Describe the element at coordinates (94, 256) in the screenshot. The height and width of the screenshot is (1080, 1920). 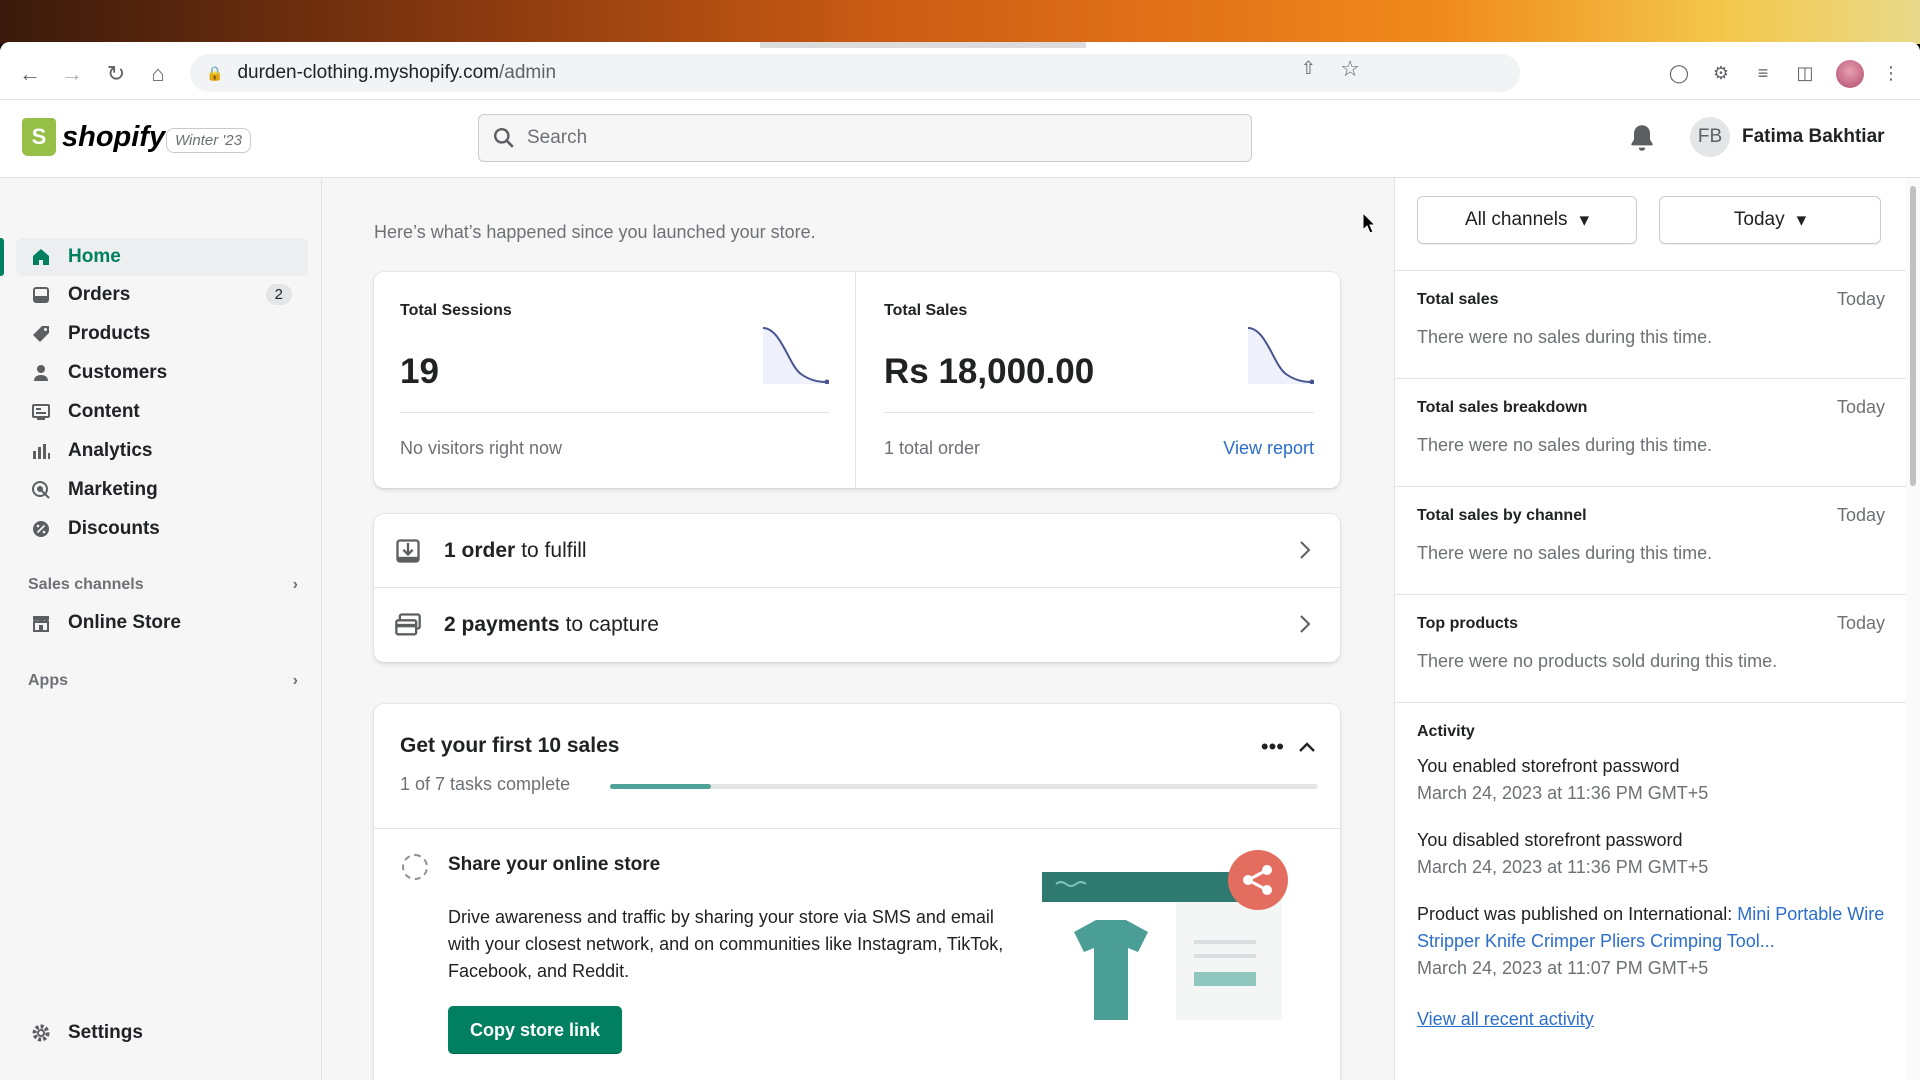
I see `sidebar-item-label: Home` at that location.